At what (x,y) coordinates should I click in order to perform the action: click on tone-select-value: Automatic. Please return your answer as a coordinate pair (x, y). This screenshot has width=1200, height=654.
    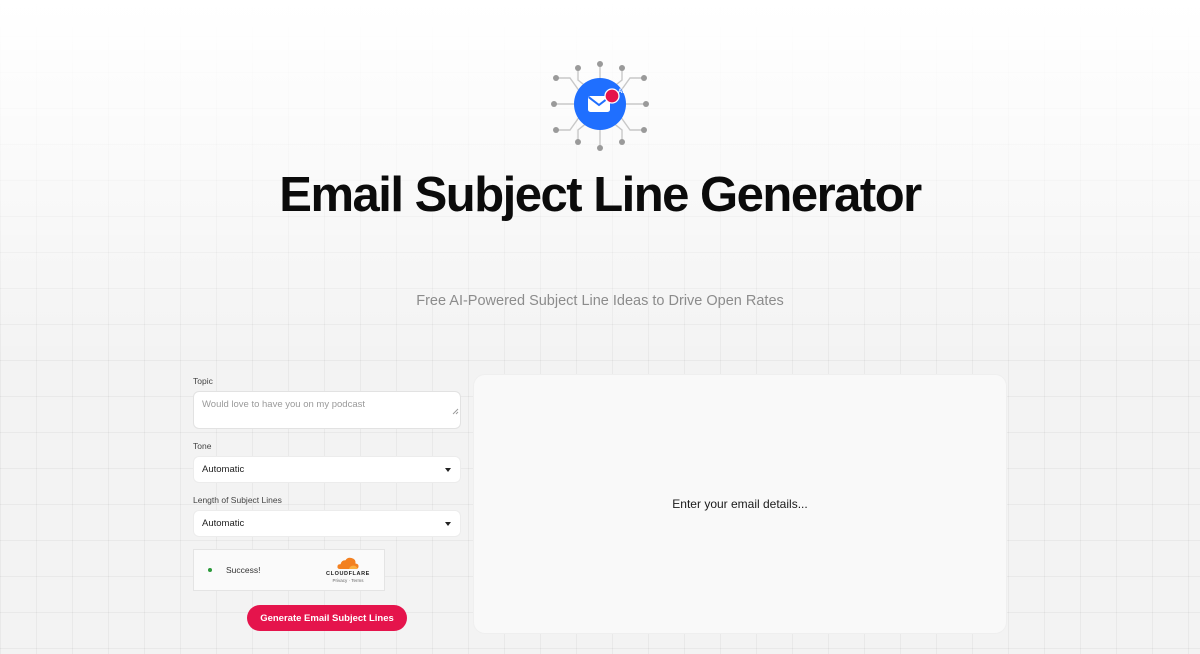
    Looking at the image, I should click on (223, 469).